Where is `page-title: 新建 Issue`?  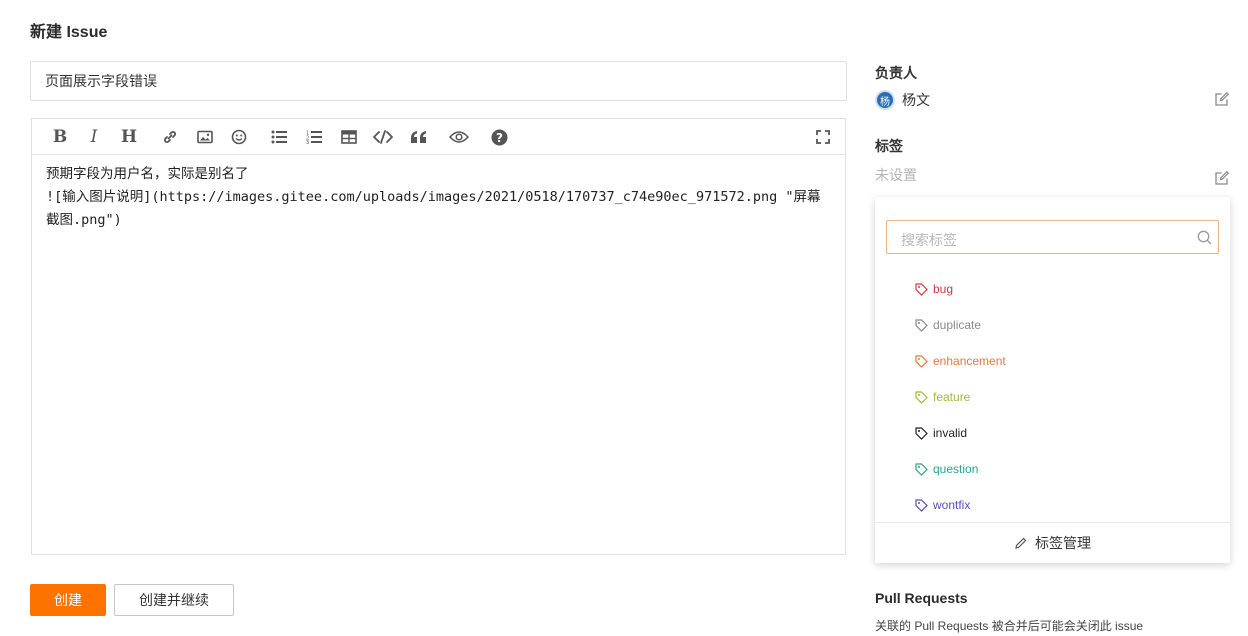
page-title: 新建 Issue is located at coordinates (69, 32).